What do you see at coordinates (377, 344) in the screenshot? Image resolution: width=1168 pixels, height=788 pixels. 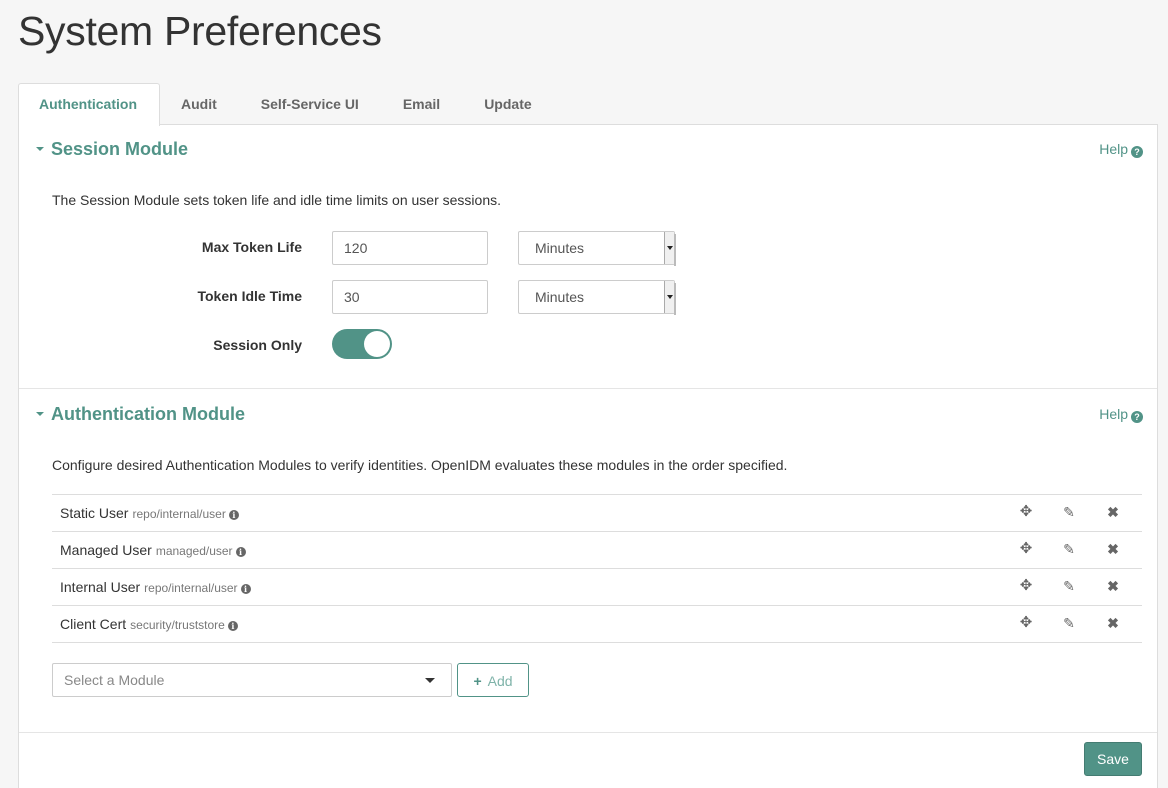 I see `toggle-knob` at bounding box center [377, 344].